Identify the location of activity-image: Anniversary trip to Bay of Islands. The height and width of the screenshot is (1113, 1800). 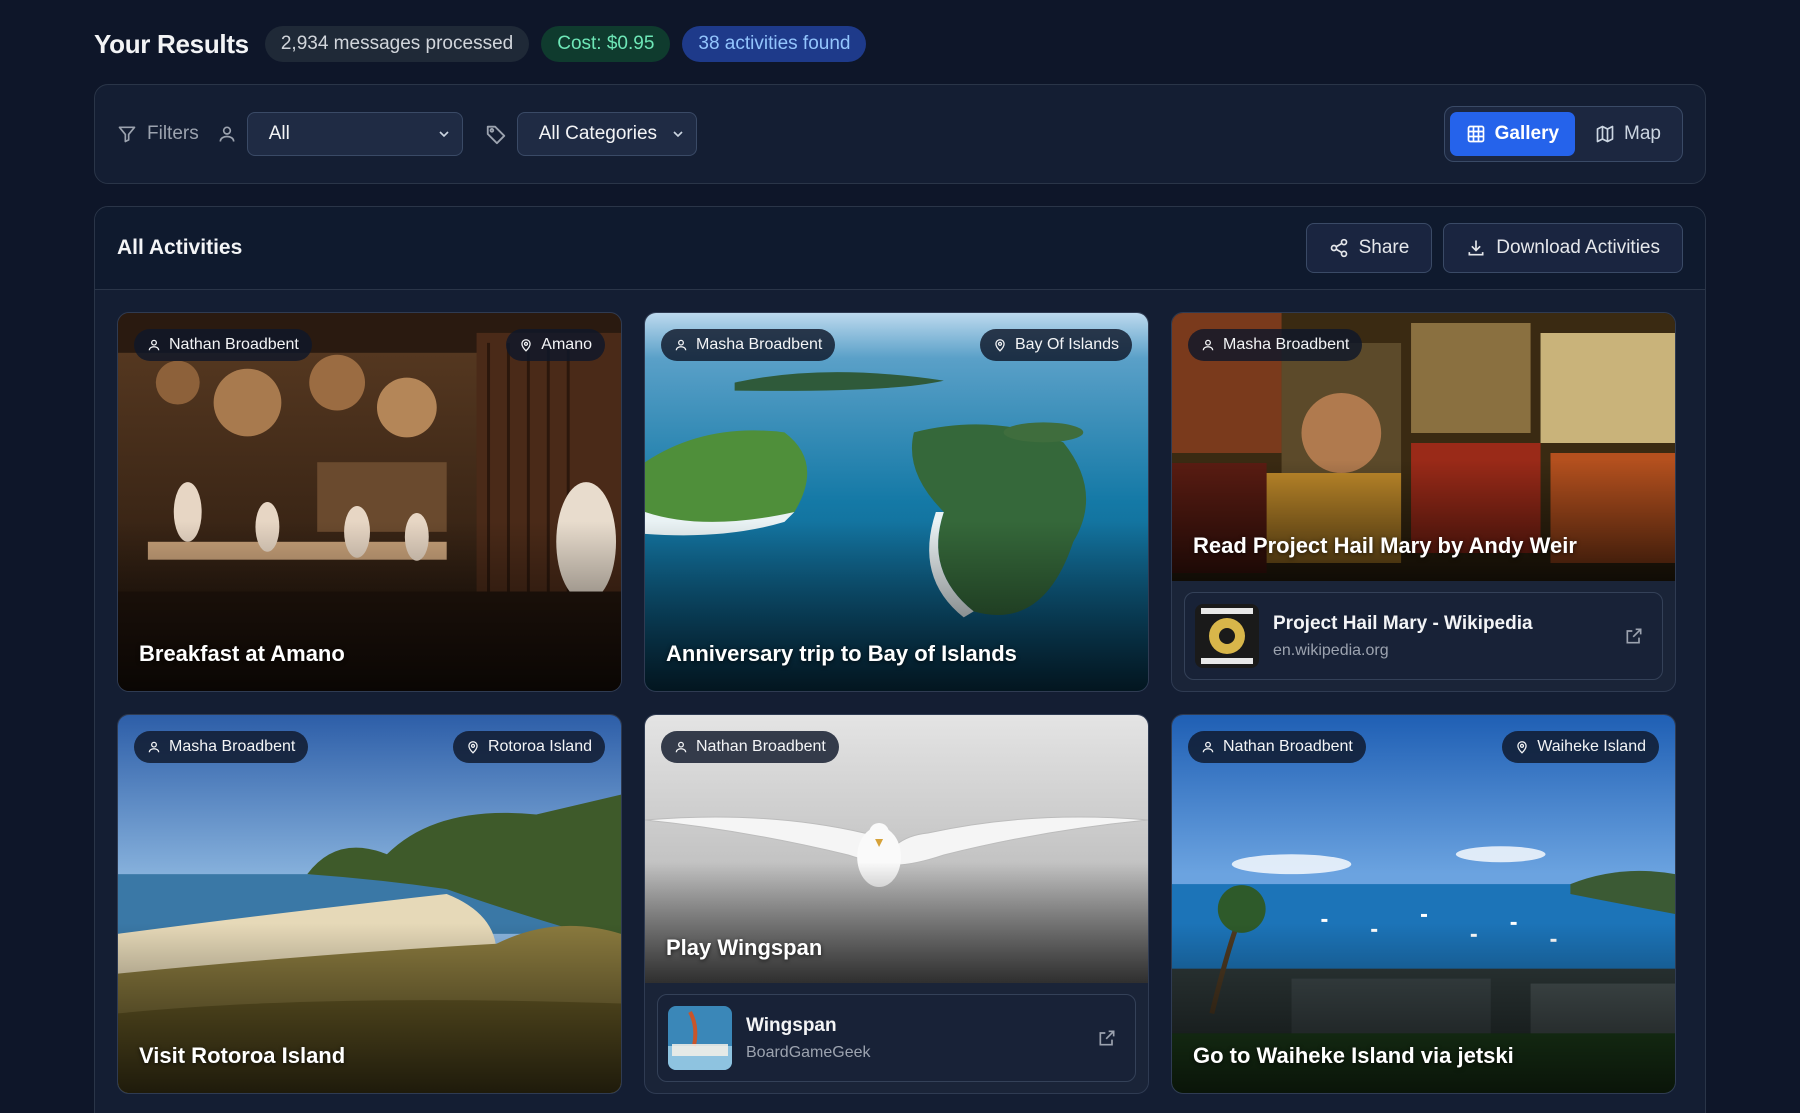
(896, 502).